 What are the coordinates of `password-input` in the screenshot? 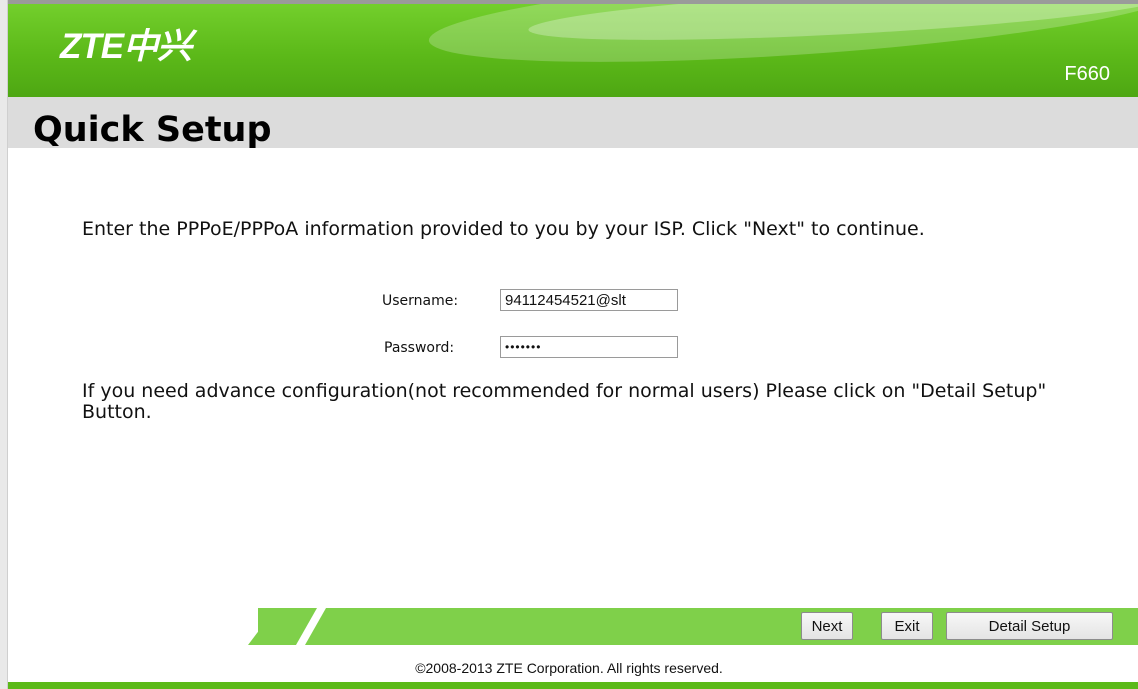 It's located at (589, 347).